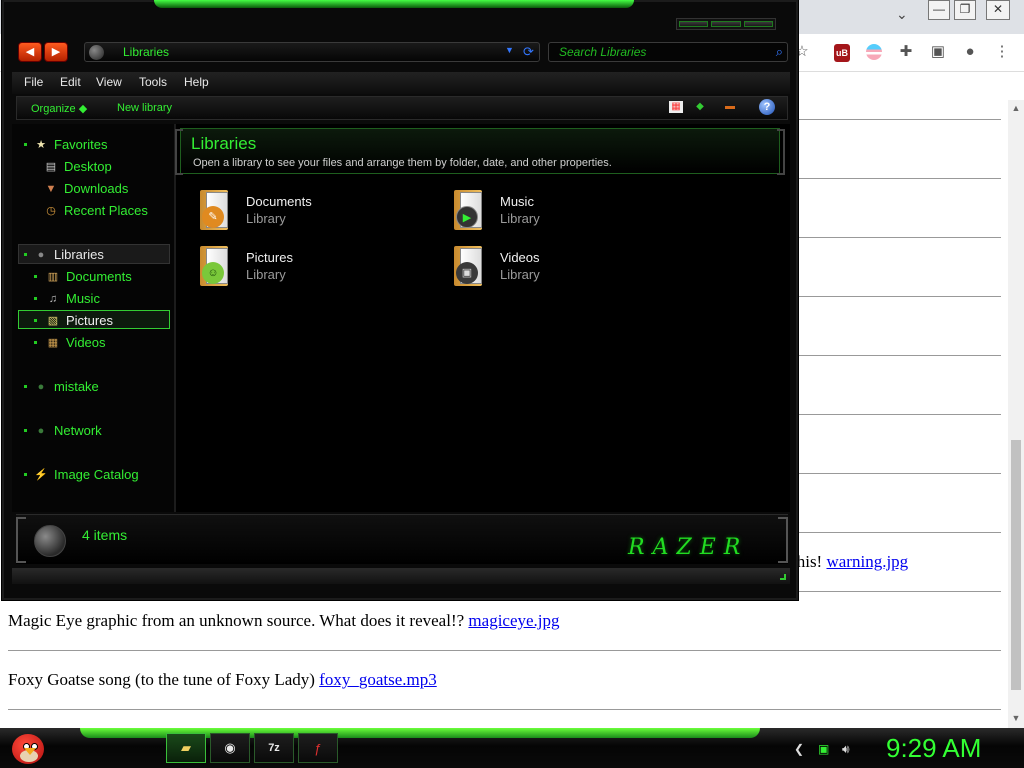 This screenshot has height=768, width=1024. I want to click on tray-expand-icon: ❮, so click(799, 749).